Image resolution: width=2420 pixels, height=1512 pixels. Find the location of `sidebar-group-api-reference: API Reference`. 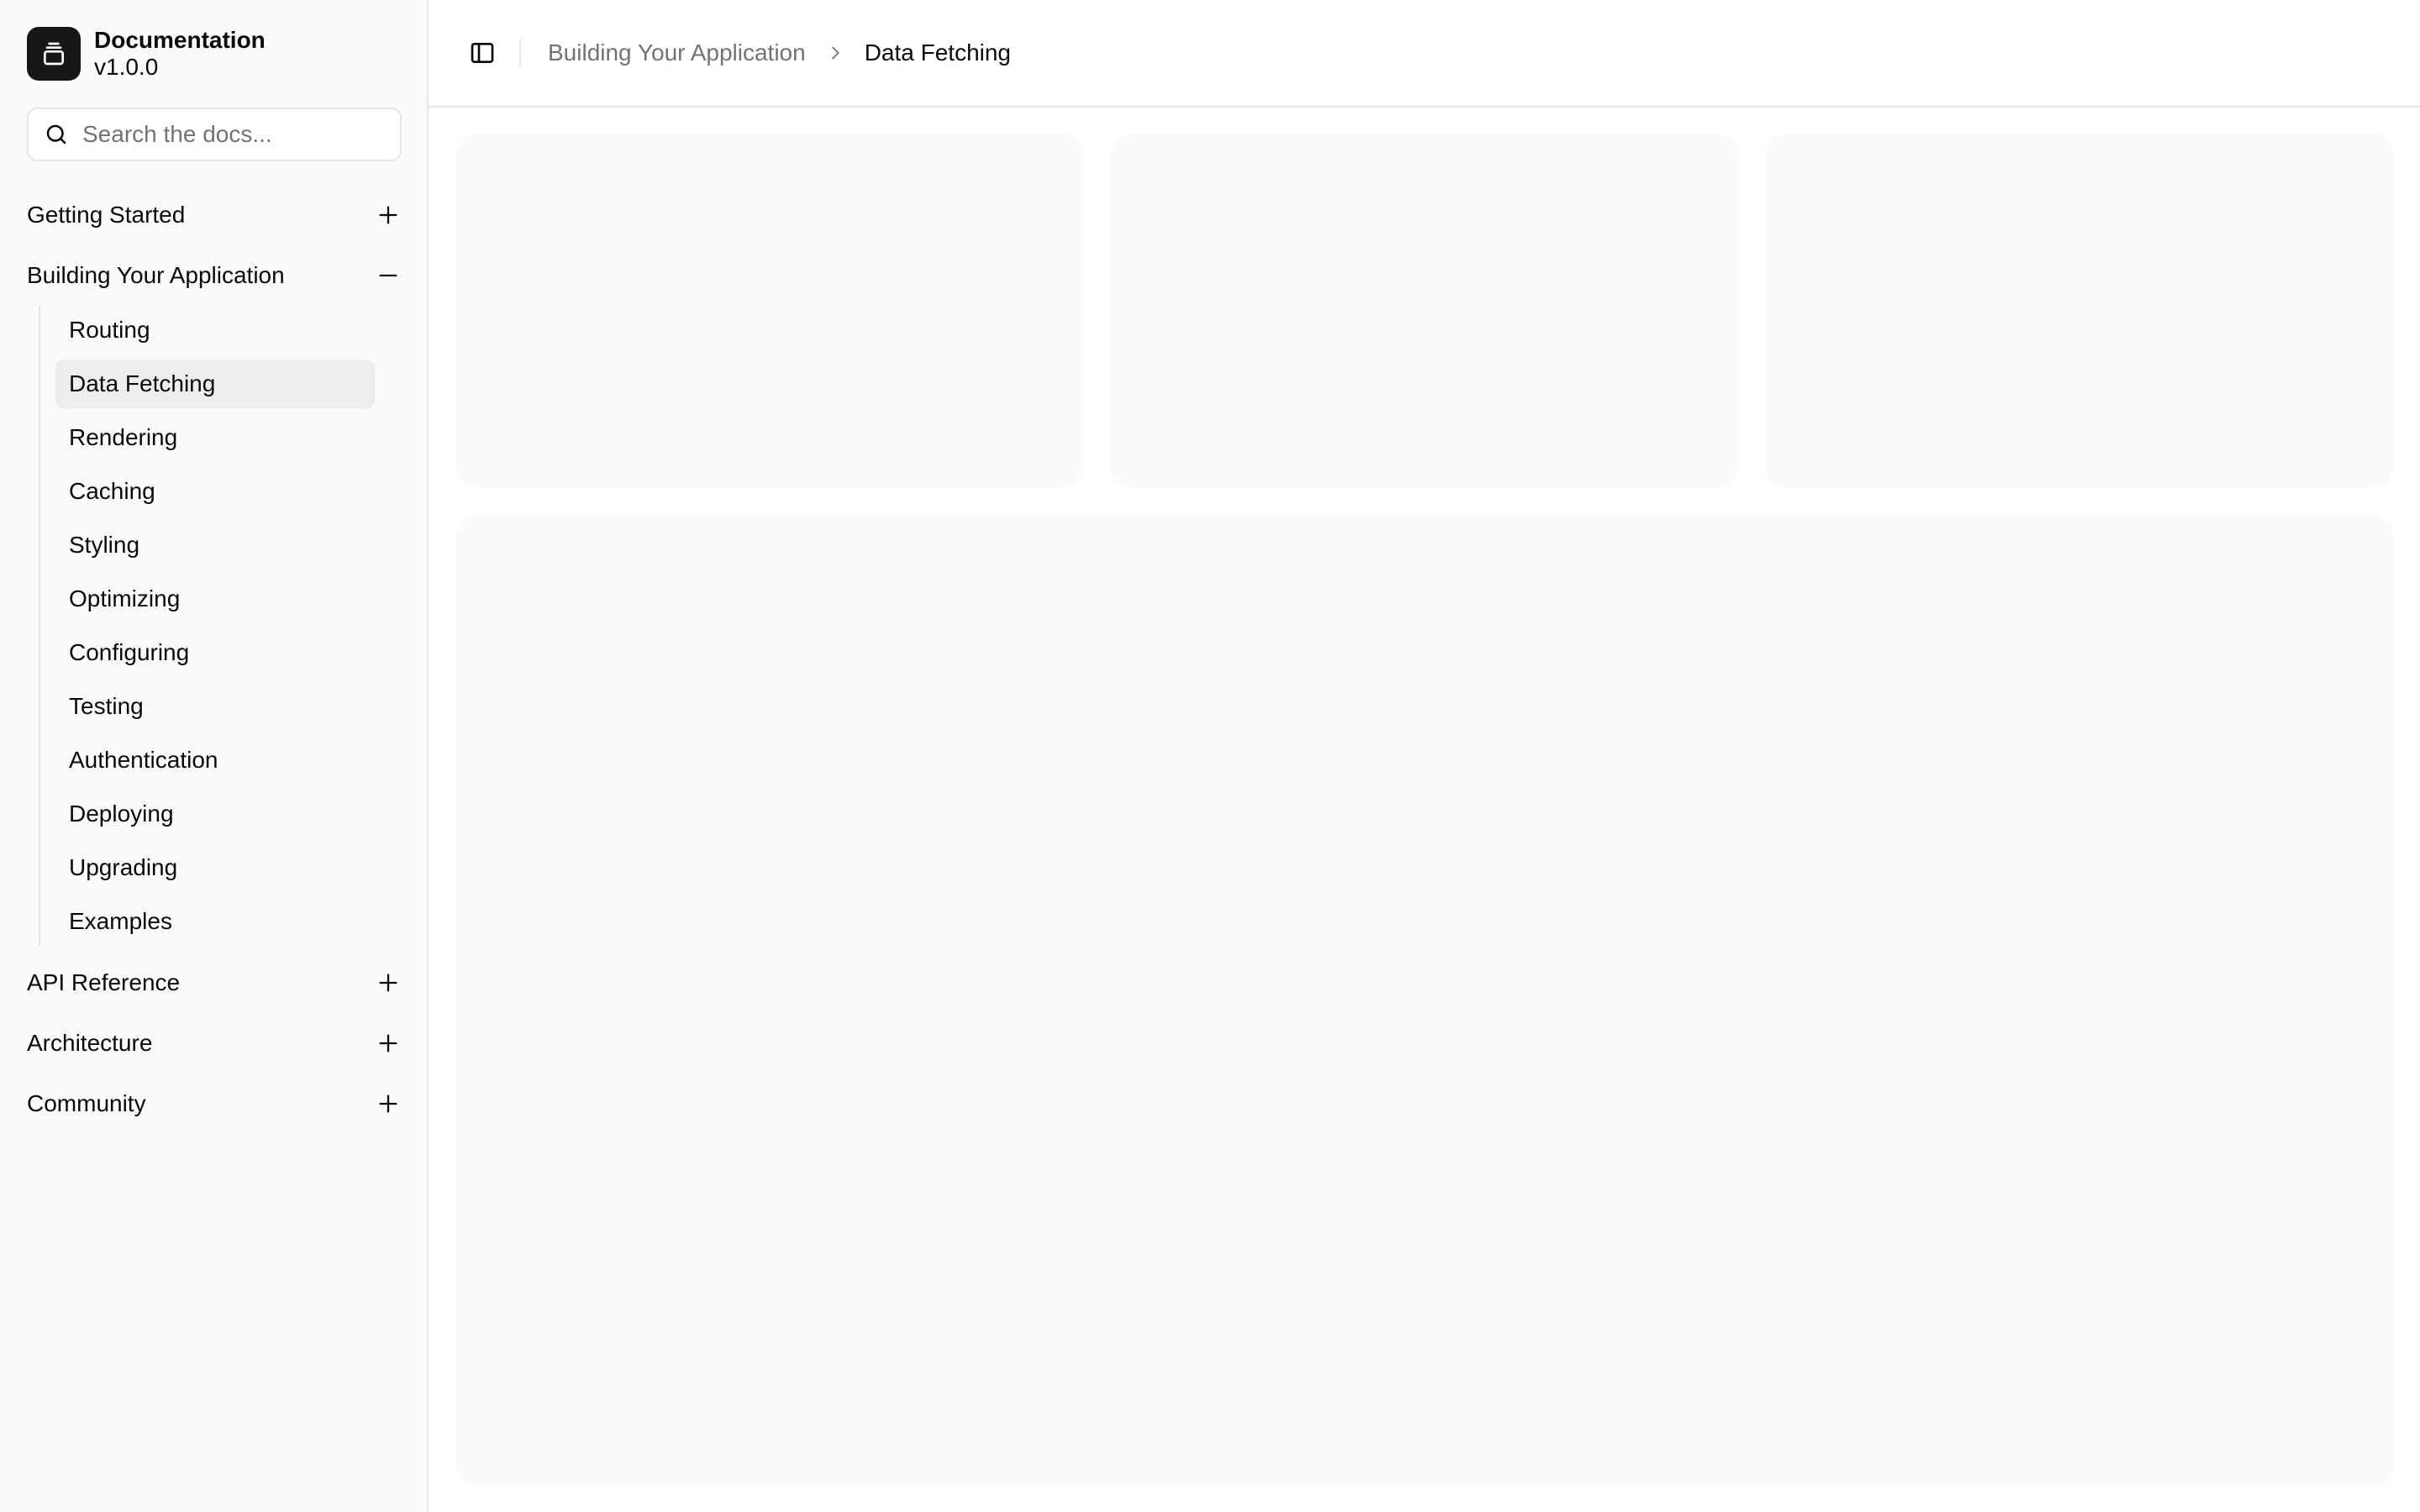

sidebar-group-api-reference: API Reference is located at coordinates (214, 983).